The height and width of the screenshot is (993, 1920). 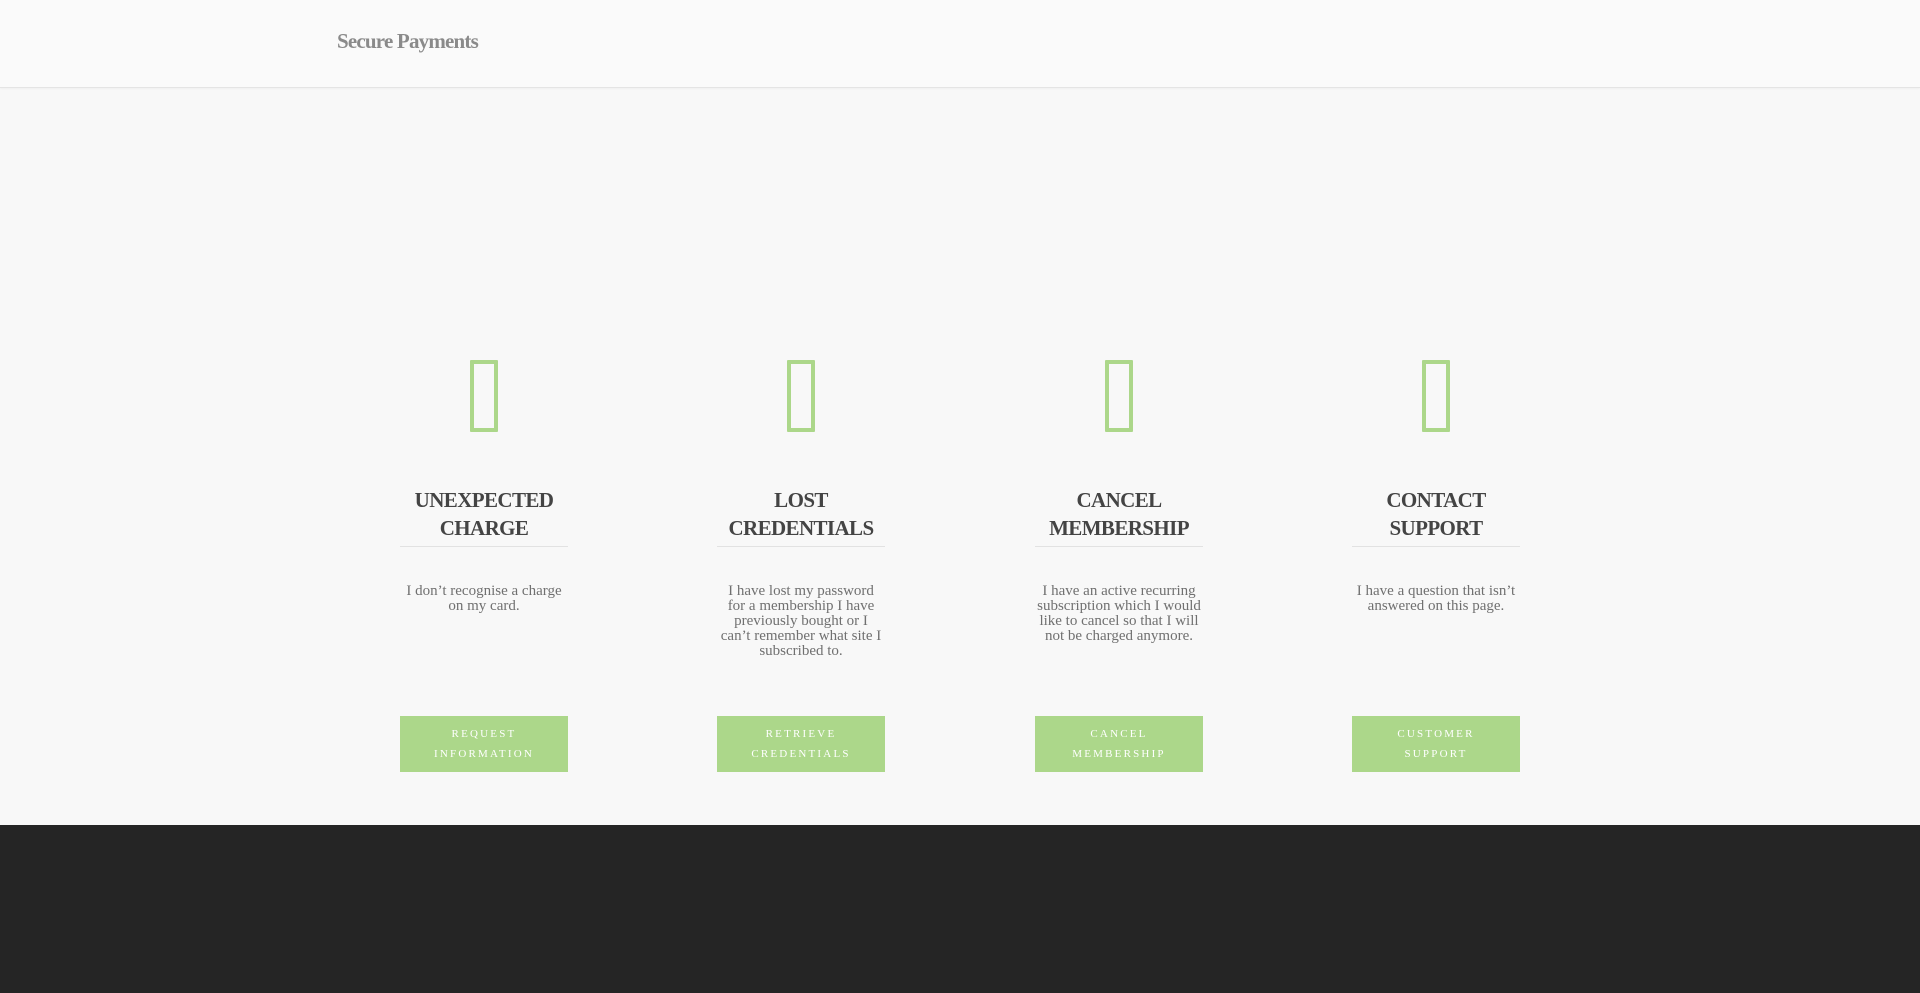 I want to click on cancel-icon, so click(x=1119, y=396).